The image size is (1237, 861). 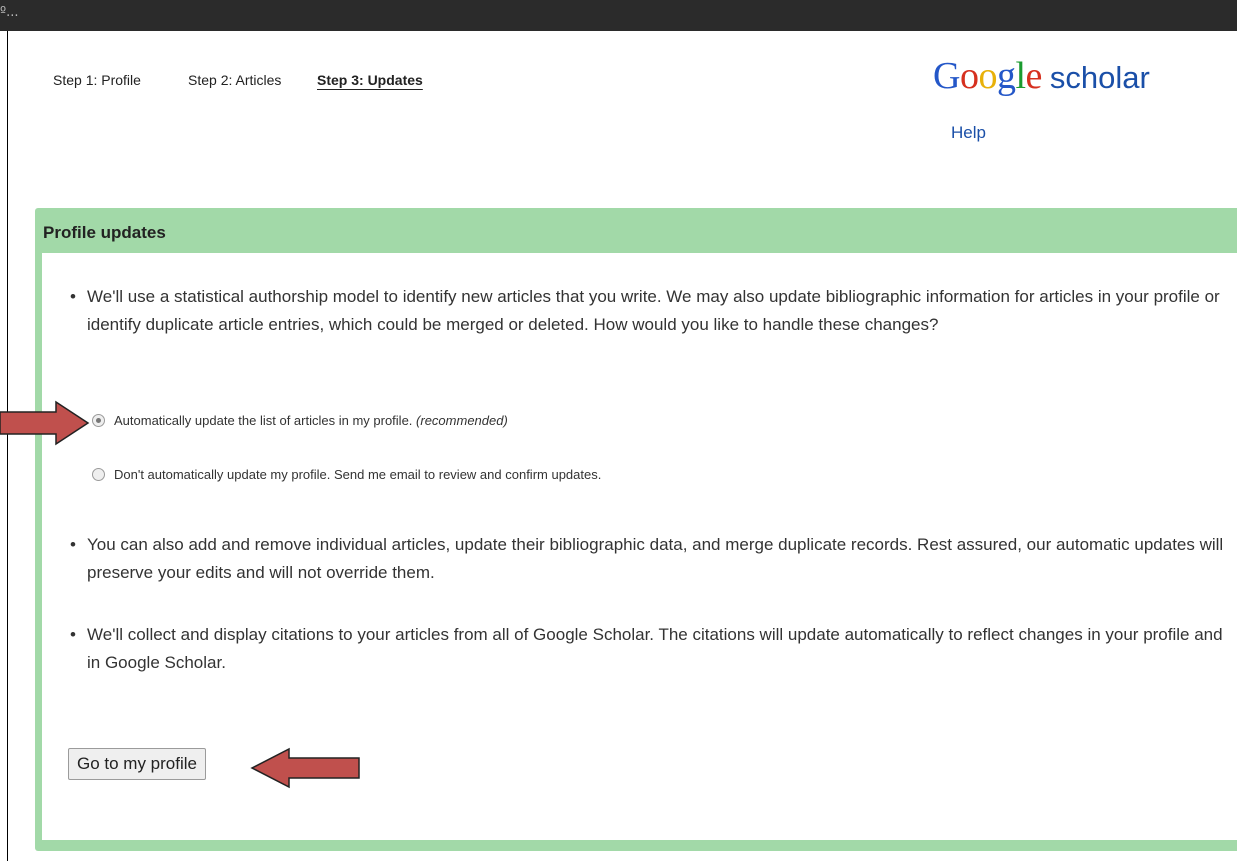 I want to click on annotation-arrow-left-icon, so click(x=305, y=768).